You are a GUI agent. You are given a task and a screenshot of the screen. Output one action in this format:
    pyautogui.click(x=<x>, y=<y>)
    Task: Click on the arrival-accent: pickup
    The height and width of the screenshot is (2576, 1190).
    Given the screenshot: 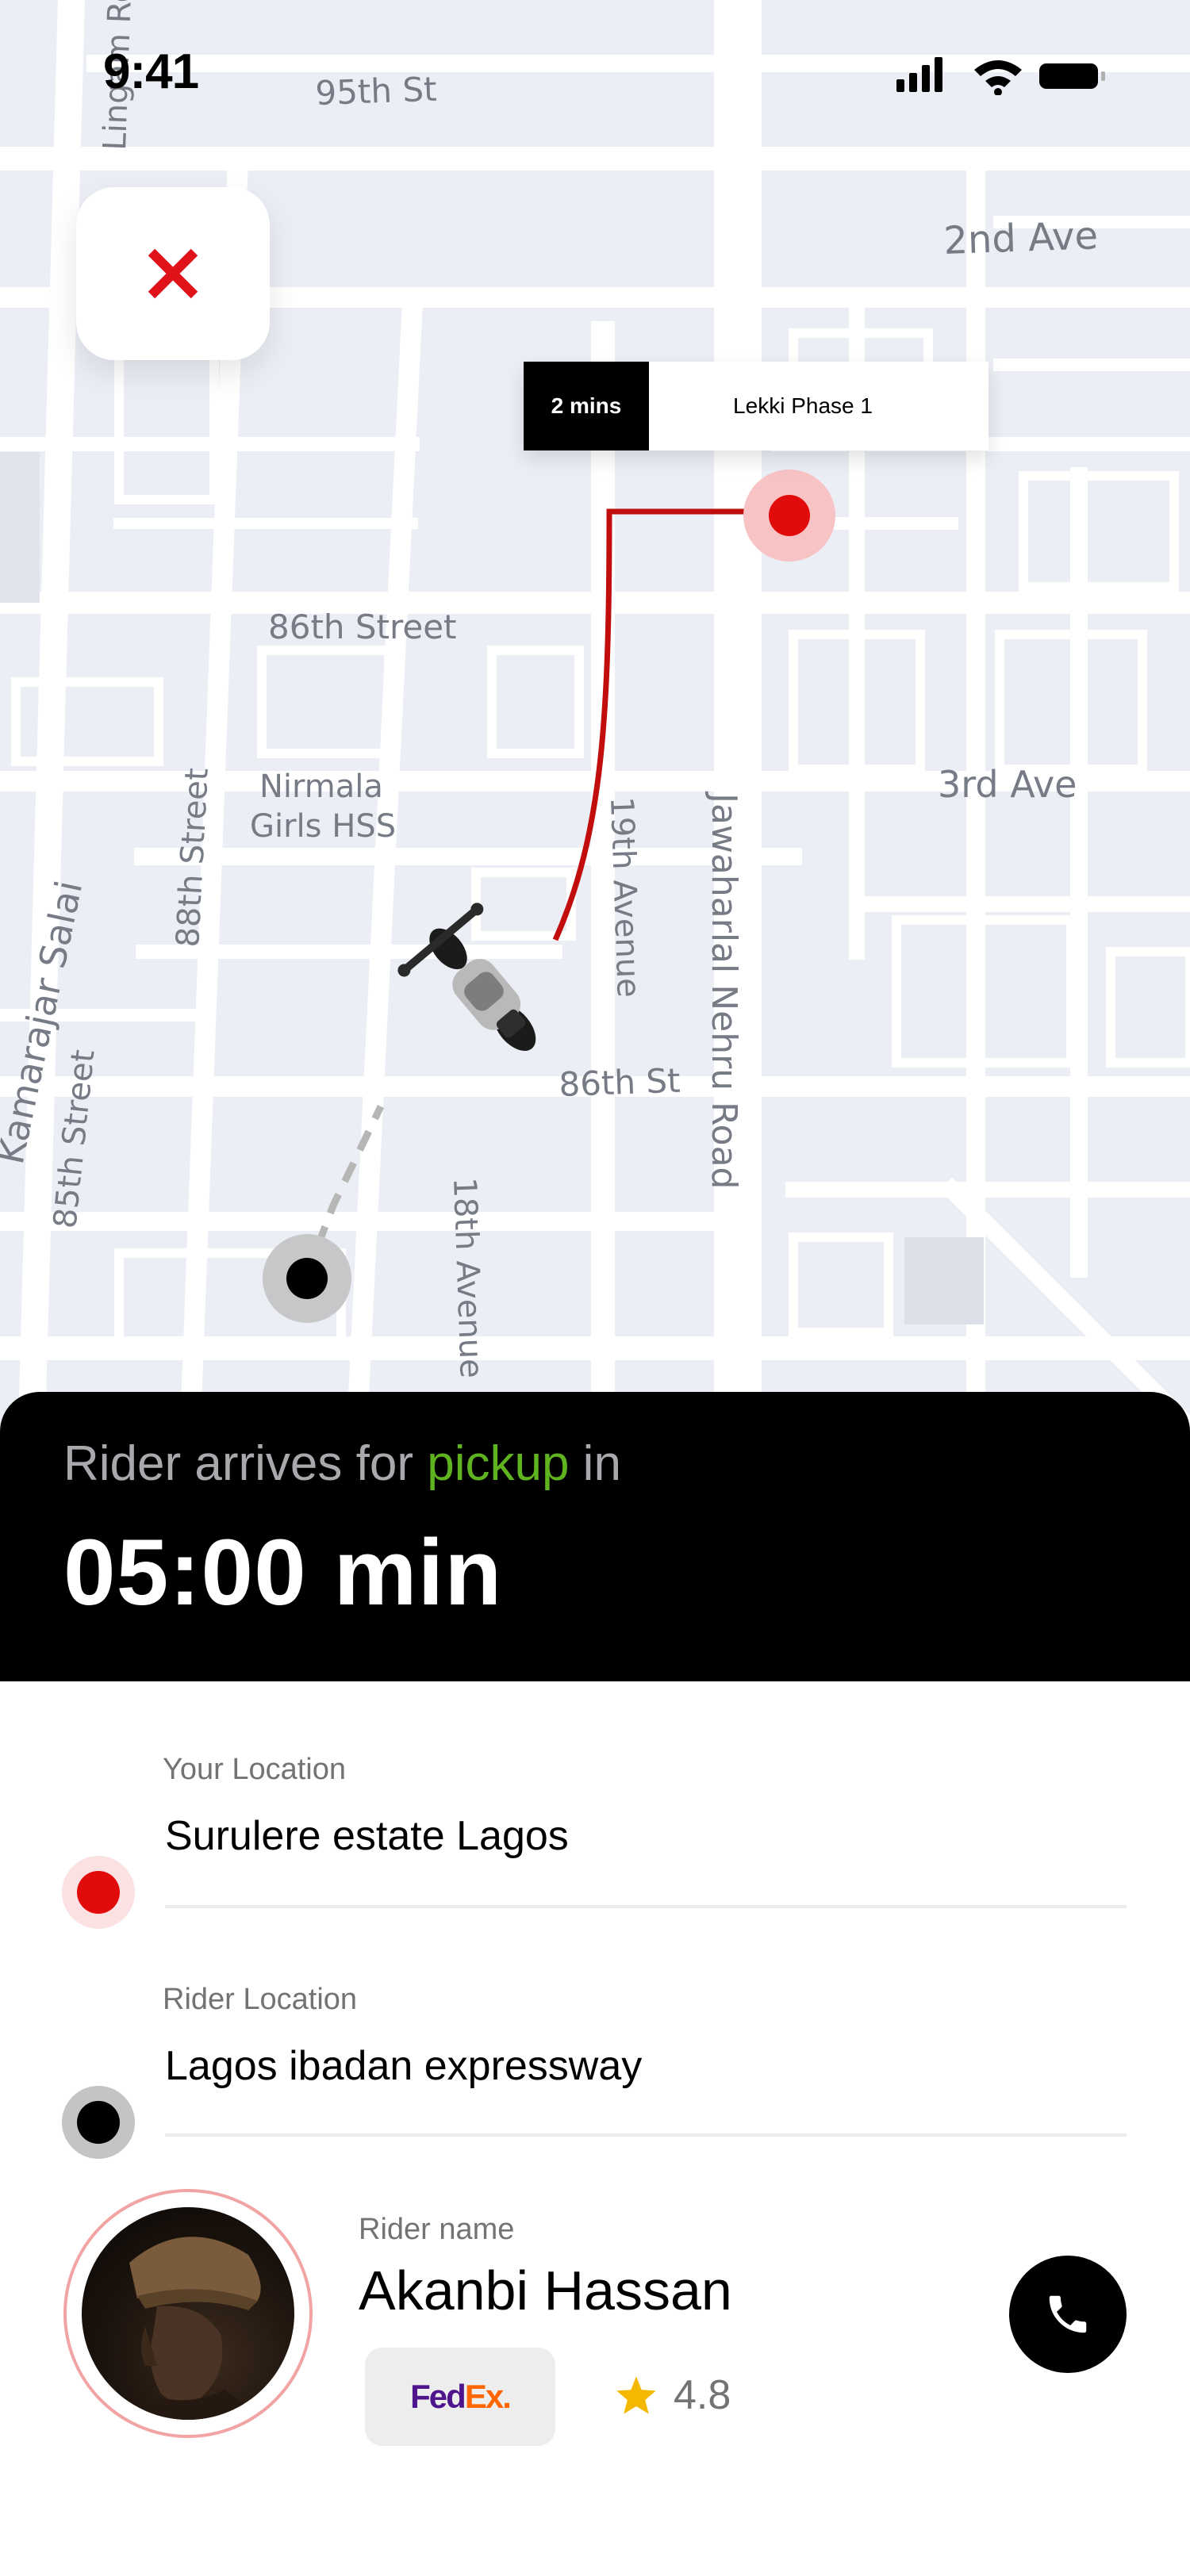 What is the action you would take?
    pyautogui.click(x=498, y=1463)
    